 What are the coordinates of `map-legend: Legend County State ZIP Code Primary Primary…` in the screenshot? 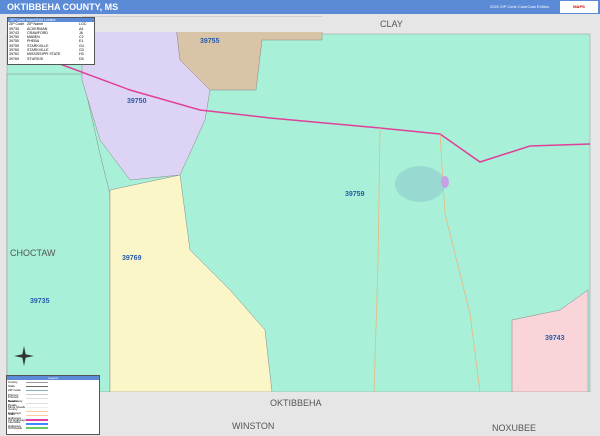 It's located at (53, 405).